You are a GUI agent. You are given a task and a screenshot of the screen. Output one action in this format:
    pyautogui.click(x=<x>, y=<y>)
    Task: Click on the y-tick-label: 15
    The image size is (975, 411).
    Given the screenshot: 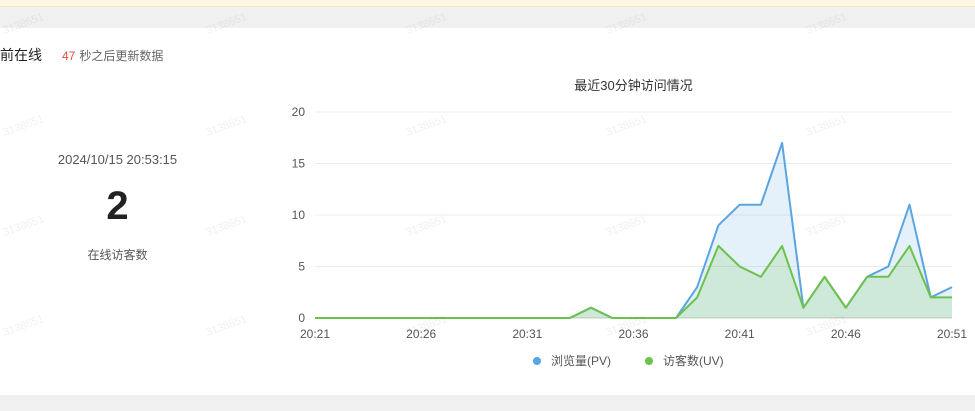 What is the action you would take?
    pyautogui.click(x=299, y=164)
    